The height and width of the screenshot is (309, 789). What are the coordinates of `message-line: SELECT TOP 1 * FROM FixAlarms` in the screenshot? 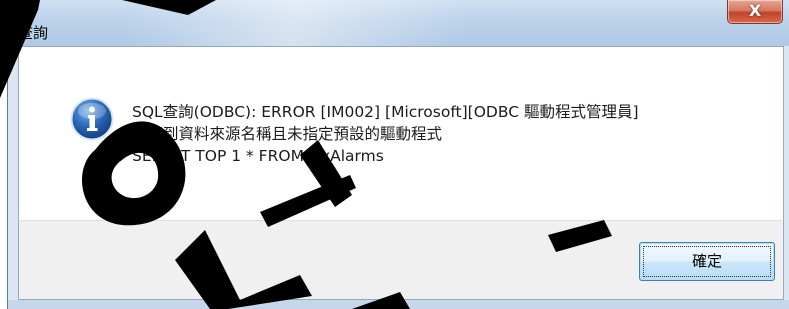 It's located at (258, 156).